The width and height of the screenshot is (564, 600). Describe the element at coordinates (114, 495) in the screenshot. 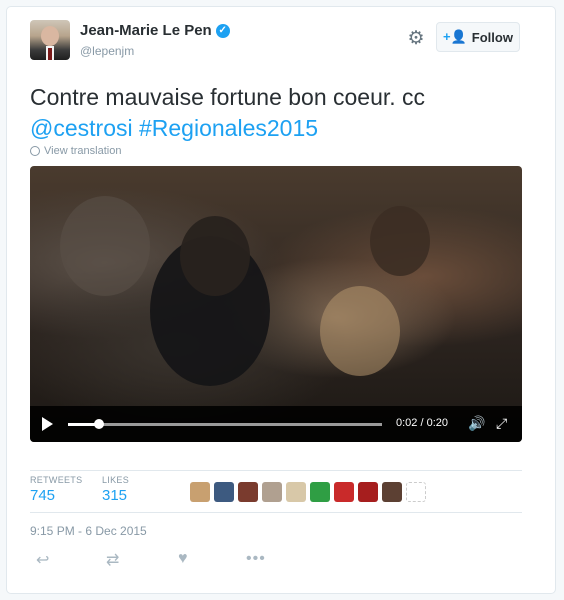

I see `likes-count: 315` at that location.